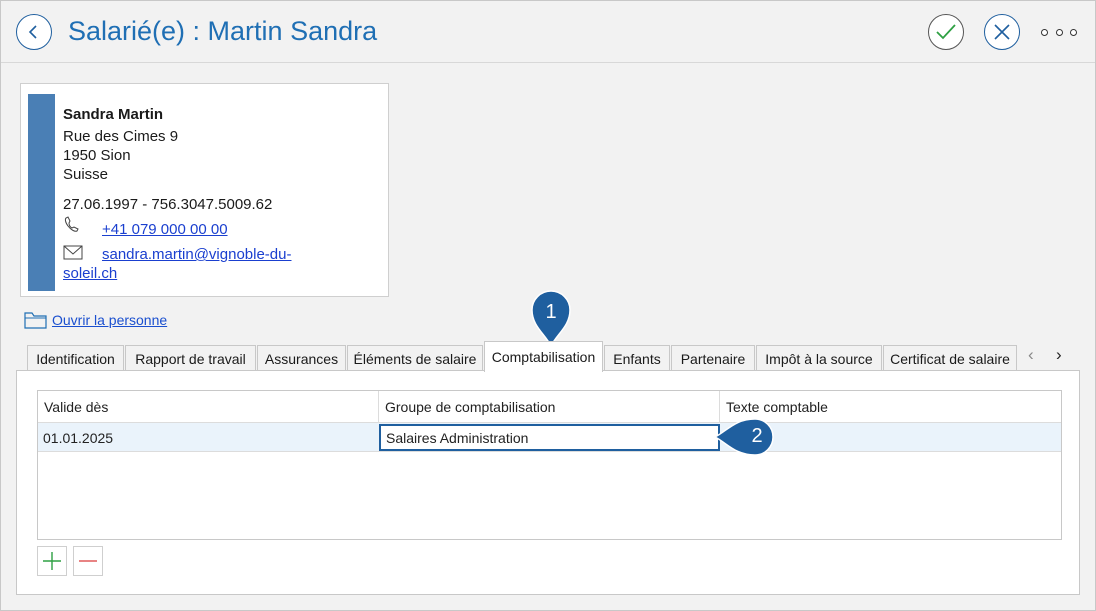 The height and width of the screenshot is (611, 1096). I want to click on confirm-button, so click(946, 32).